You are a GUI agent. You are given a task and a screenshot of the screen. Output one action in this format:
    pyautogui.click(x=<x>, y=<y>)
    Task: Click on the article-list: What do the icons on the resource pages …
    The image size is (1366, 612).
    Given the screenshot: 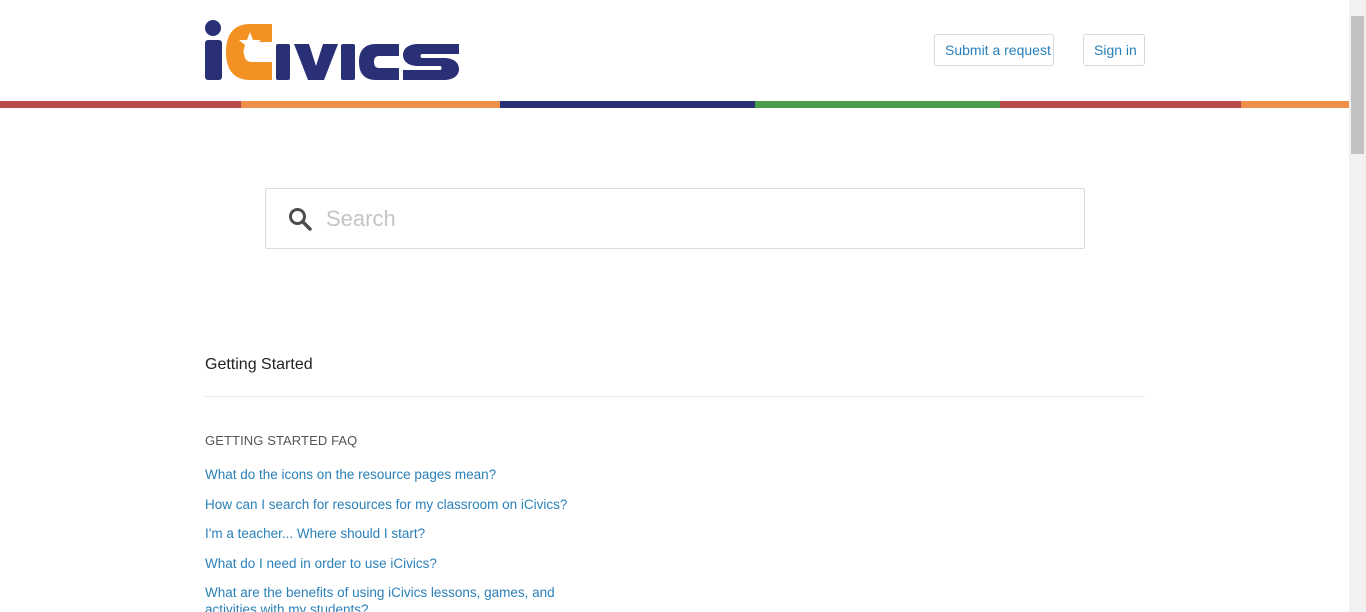 What is the action you would take?
    pyautogui.click(x=415, y=539)
    